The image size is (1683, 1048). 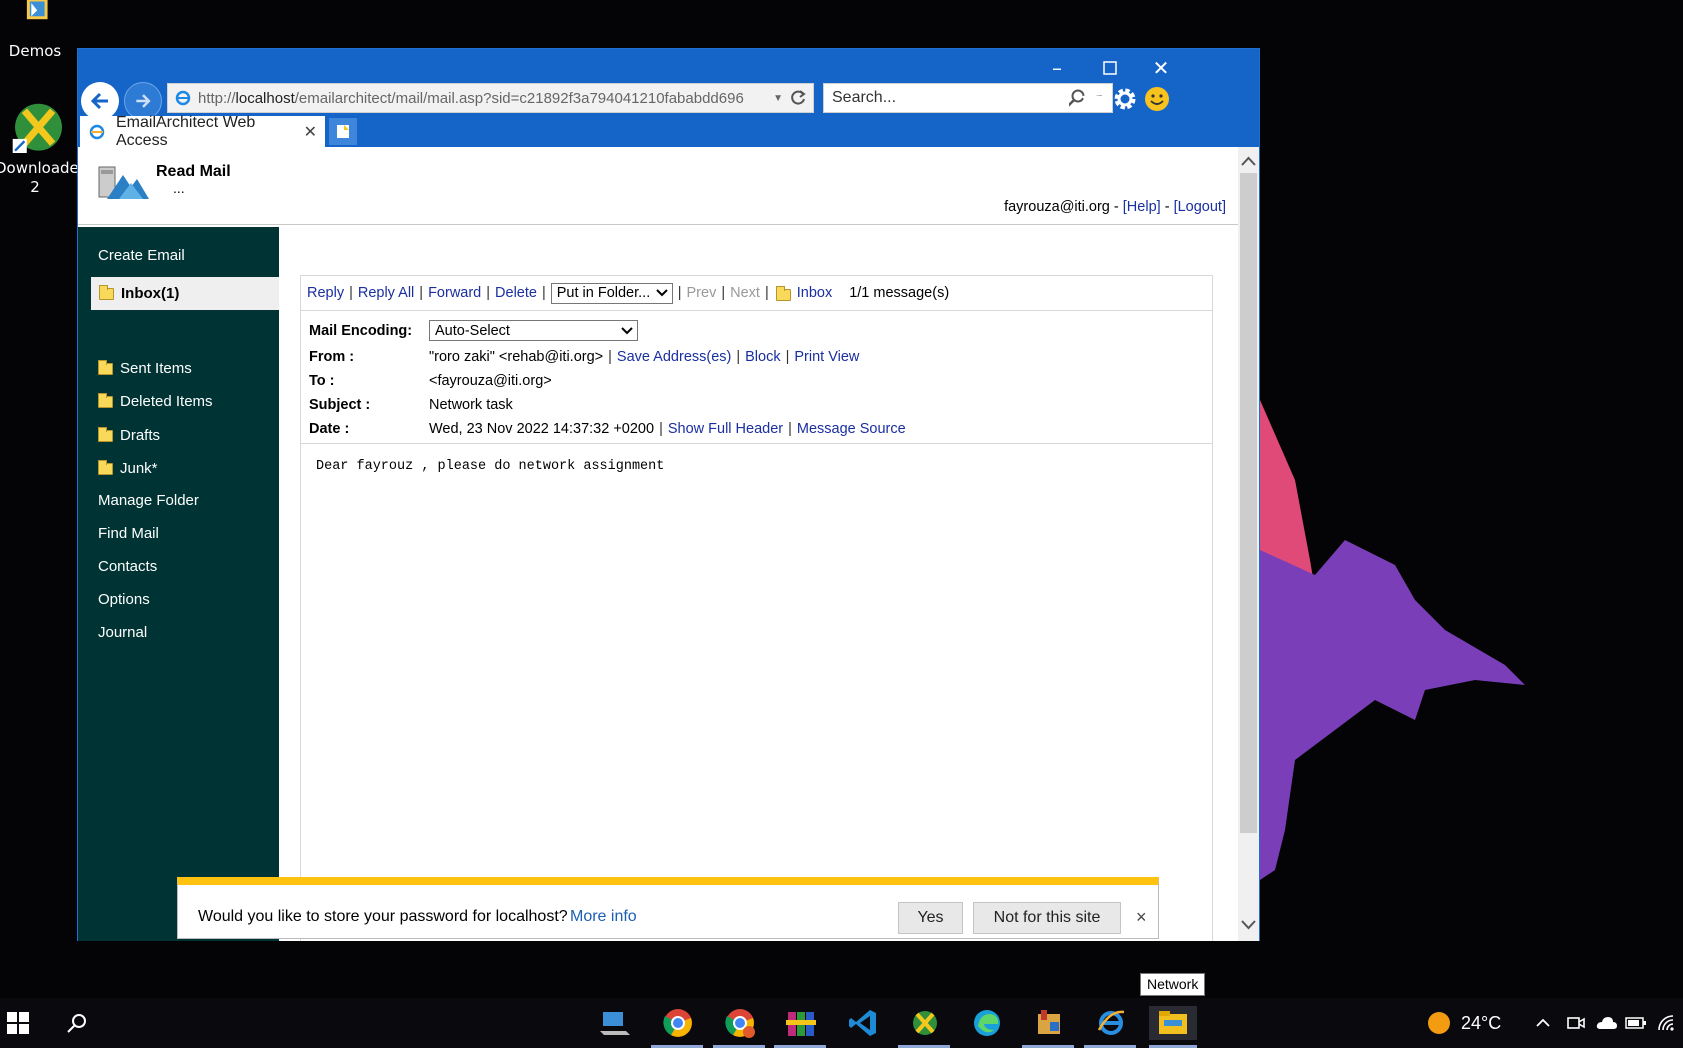 I want to click on scroll-up-icon, so click(x=1248, y=161).